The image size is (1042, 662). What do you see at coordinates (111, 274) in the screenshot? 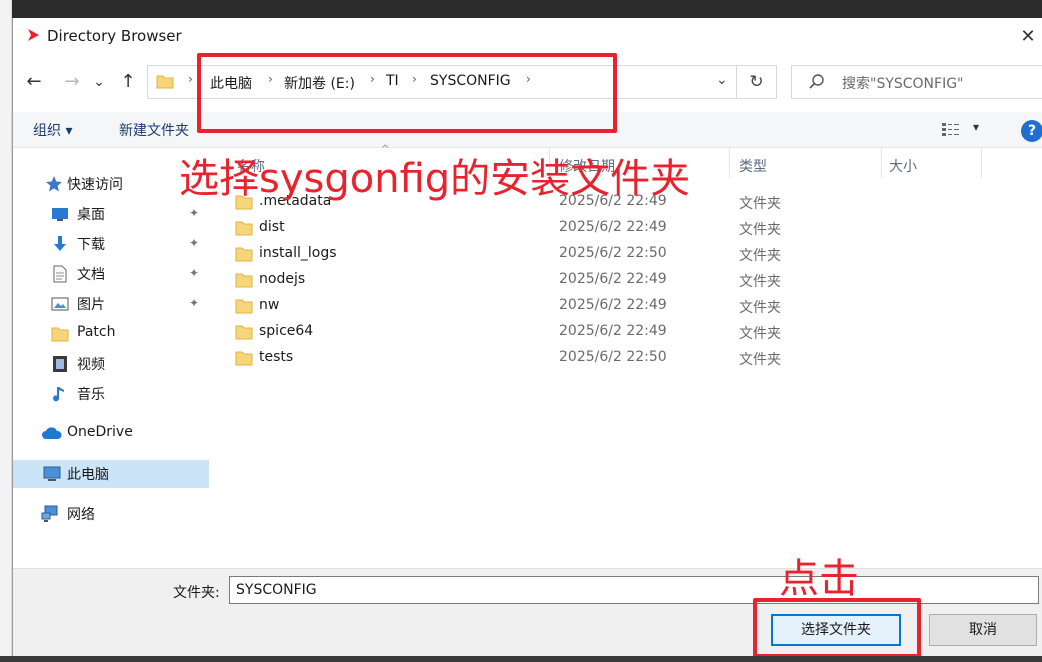
I see `sidebar-item-documents: 文档 ✦` at bounding box center [111, 274].